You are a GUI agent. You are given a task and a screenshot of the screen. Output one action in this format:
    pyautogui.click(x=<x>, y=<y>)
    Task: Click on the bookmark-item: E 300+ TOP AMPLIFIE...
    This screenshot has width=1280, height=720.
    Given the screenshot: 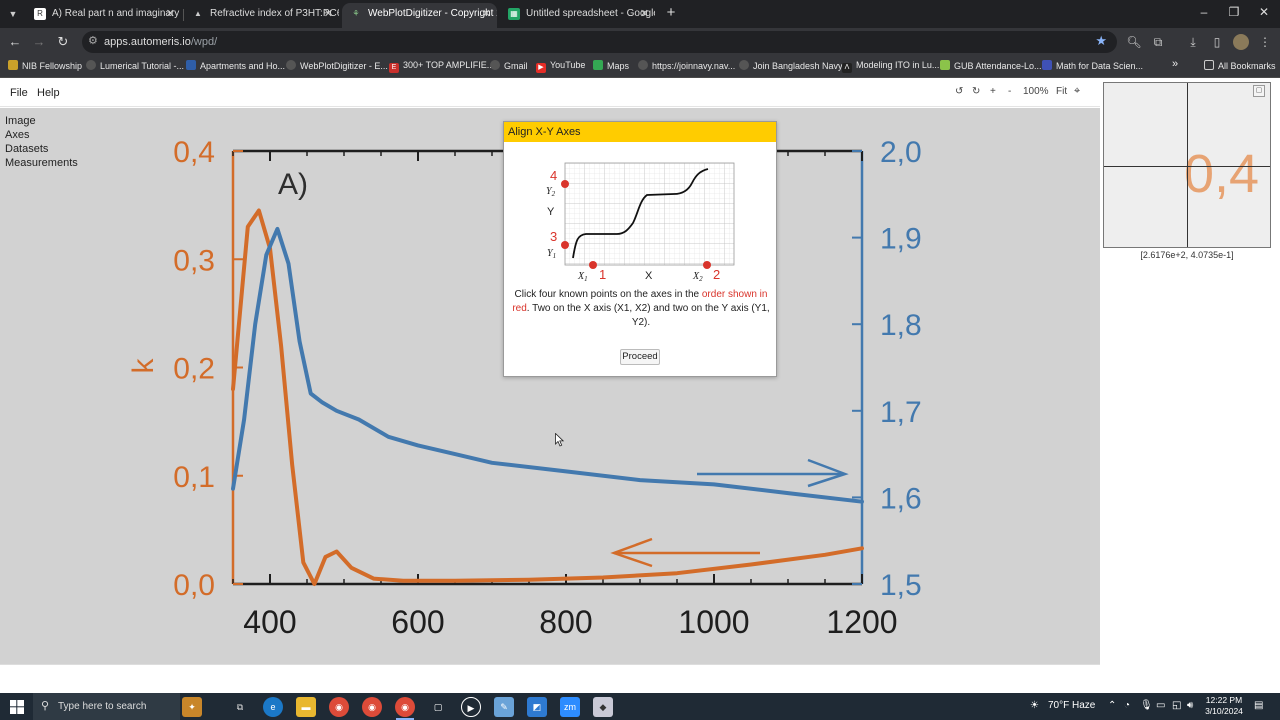 What is the action you would take?
    pyautogui.click(x=441, y=66)
    